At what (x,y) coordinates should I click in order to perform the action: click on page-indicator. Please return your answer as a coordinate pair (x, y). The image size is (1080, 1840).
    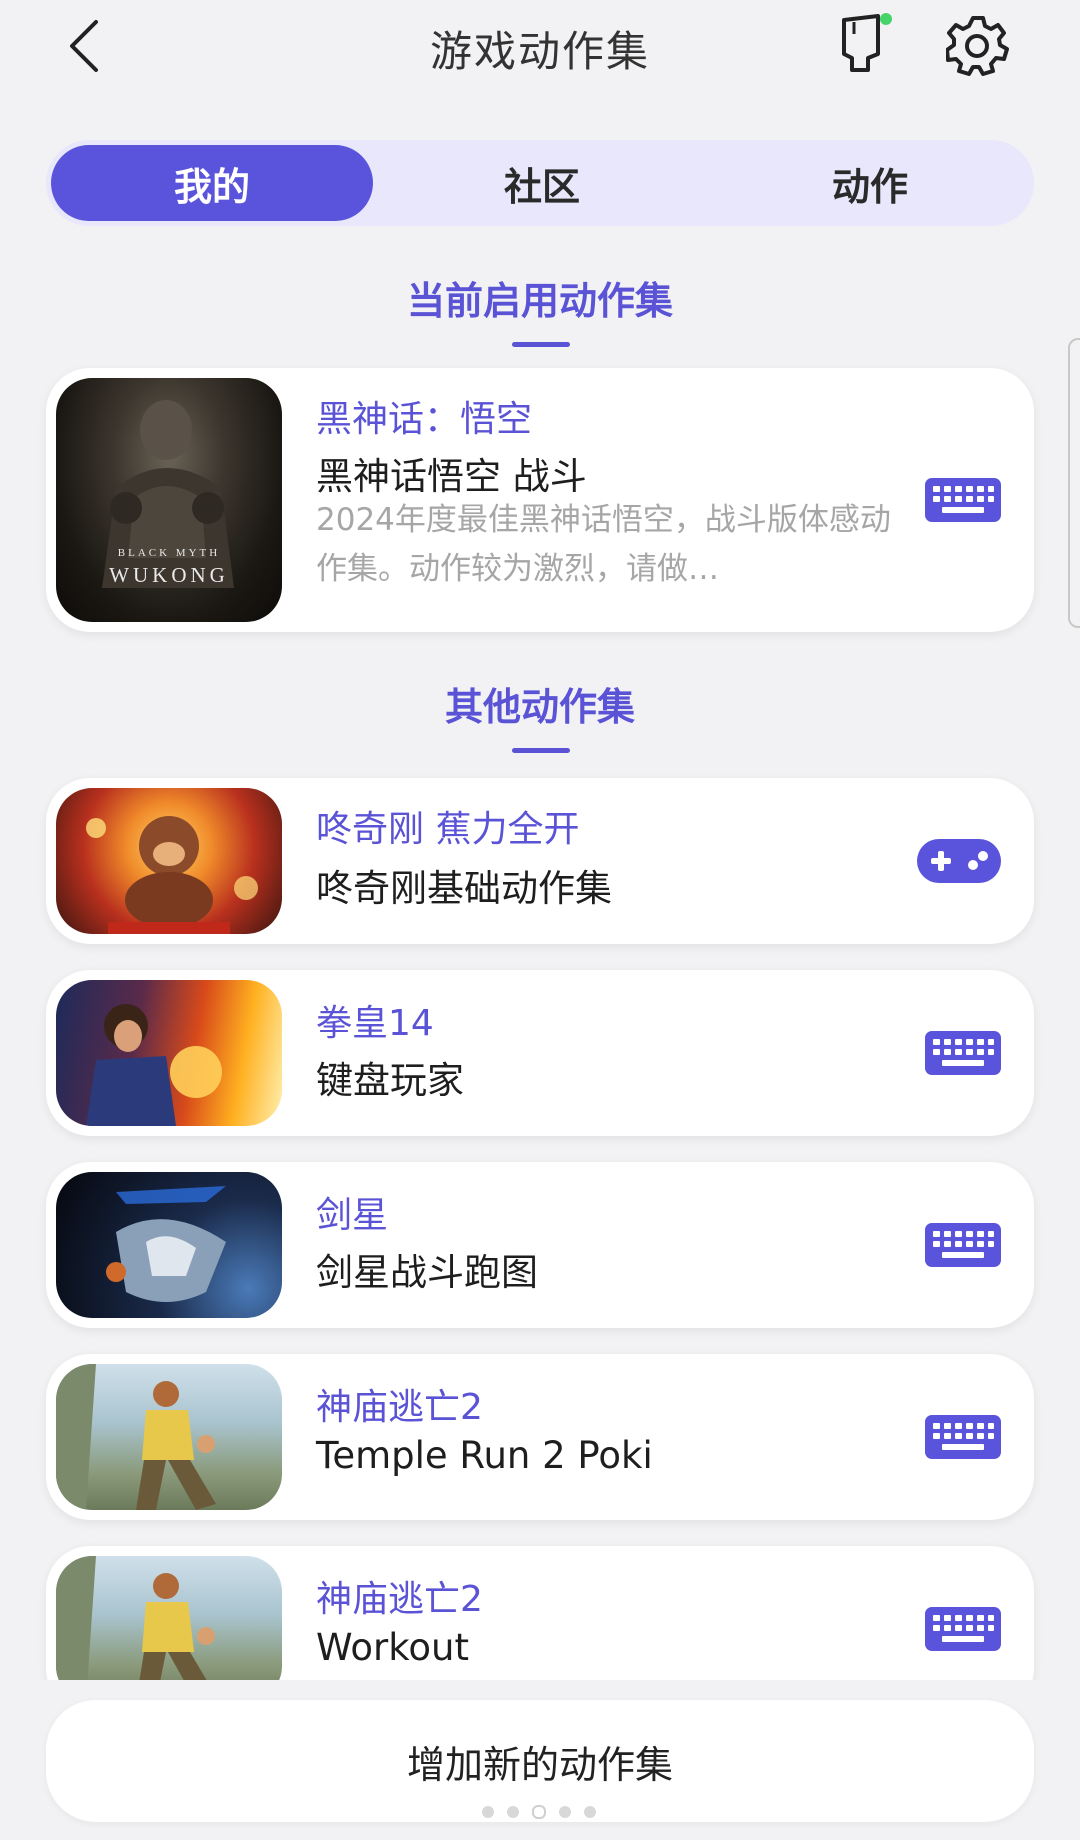
    Looking at the image, I should click on (539, 1812).